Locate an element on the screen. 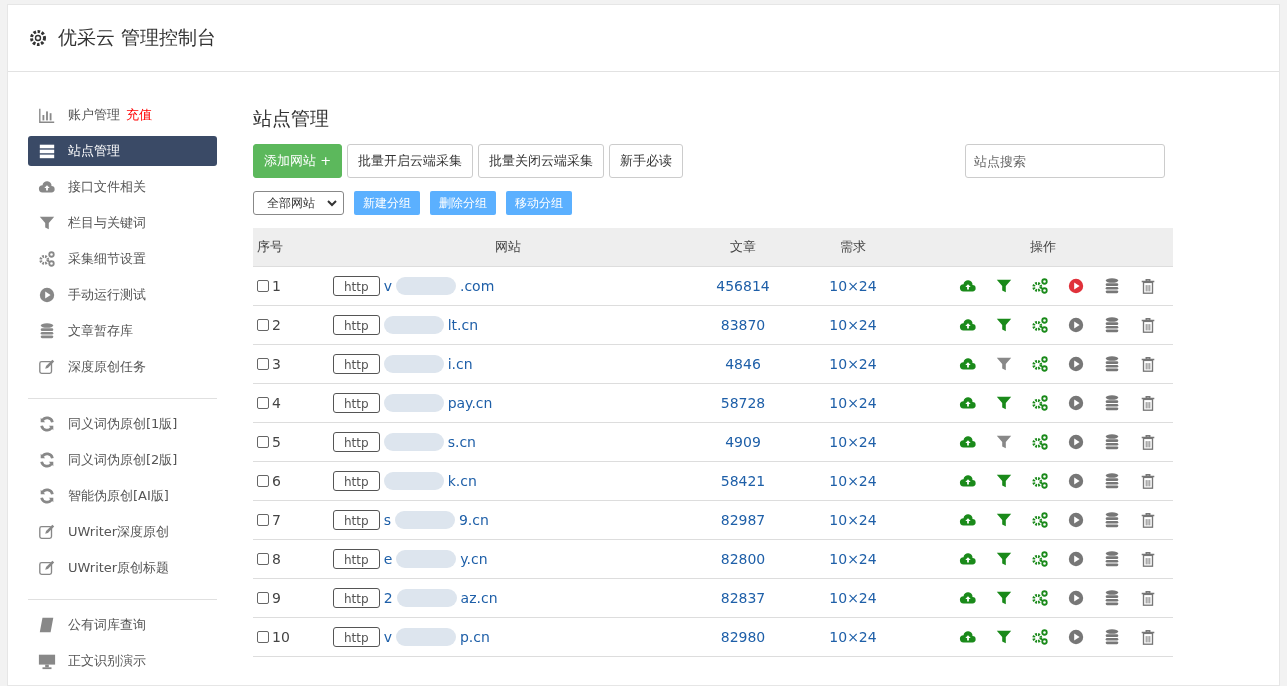  row-number: 1 is located at coordinates (276, 286).